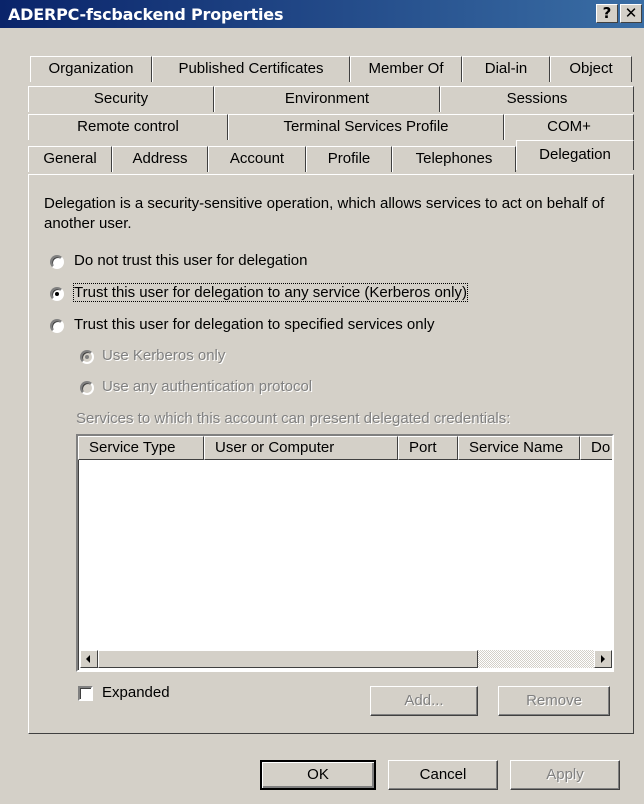  I want to click on horizontal-scrollbar, so click(346, 659).